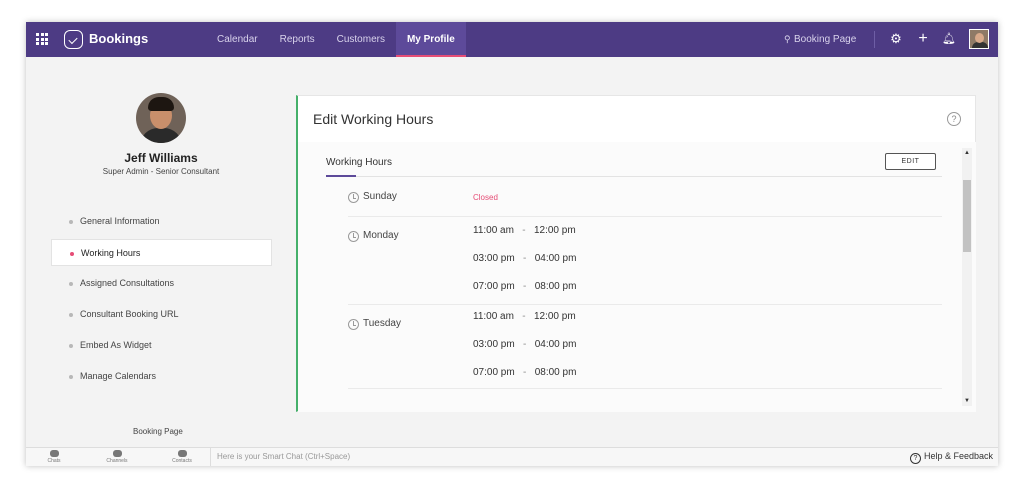 The height and width of the screenshot is (487, 1024). What do you see at coordinates (787, 39) in the screenshot?
I see `pin-icon: ⚲` at bounding box center [787, 39].